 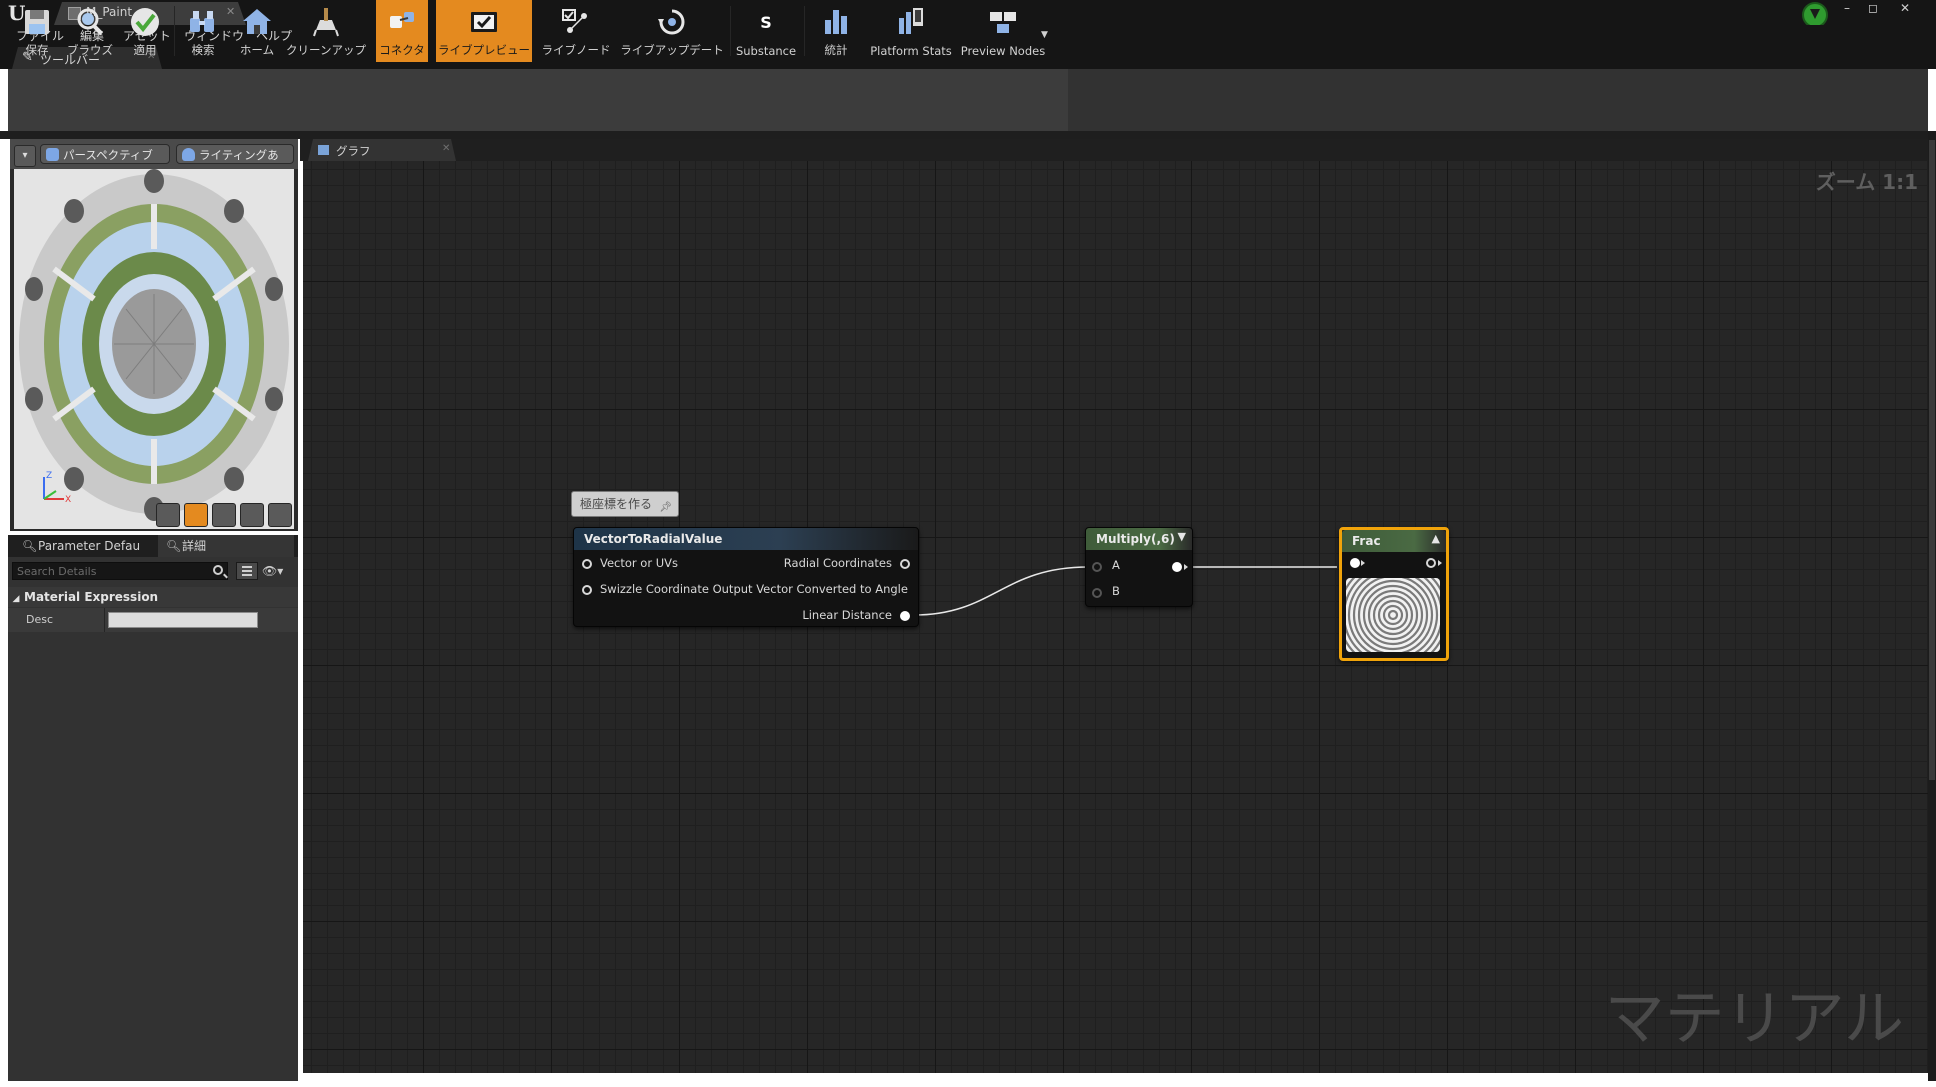 I want to click on wire-layer, so click(x=1125, y=591).